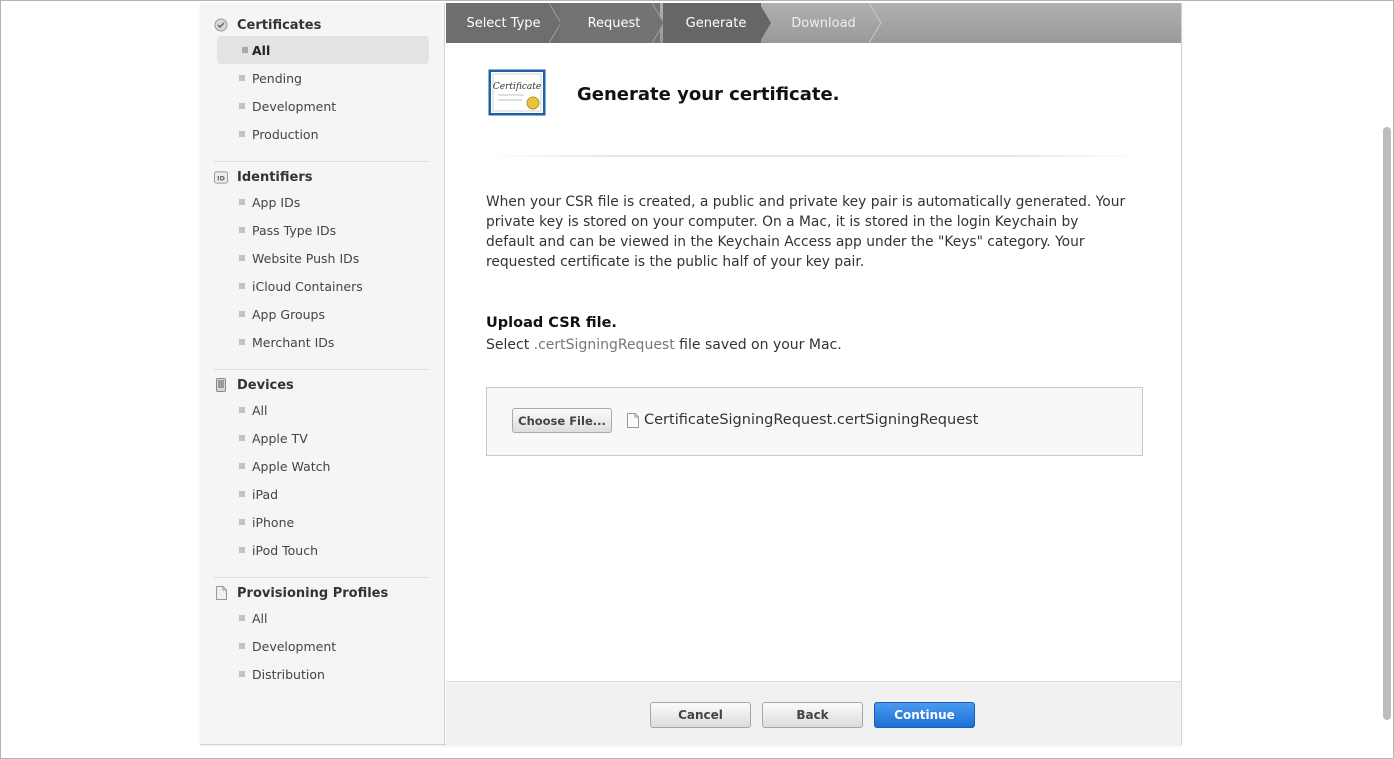 This screenshot has height=759, width=1394. What do you see at coordinates (321, 177) in the screenshot?
I see `sidebar-heading-identifiers: ID Identifiers` at bounding box center [321, 177].